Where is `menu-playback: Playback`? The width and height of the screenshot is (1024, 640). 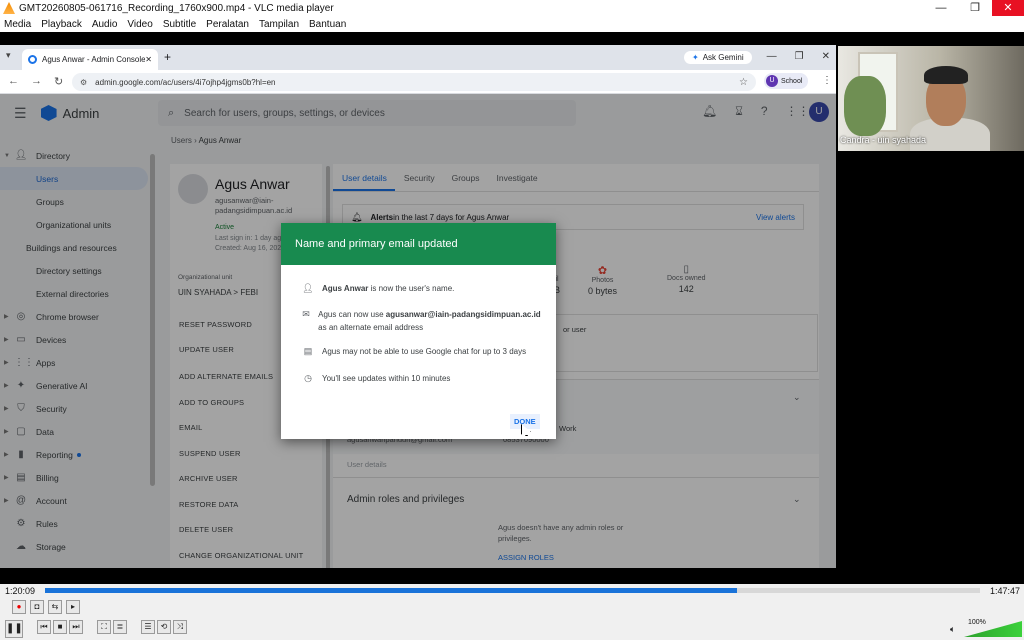 menu-playback: Playback is located at coordinates (61, 24).